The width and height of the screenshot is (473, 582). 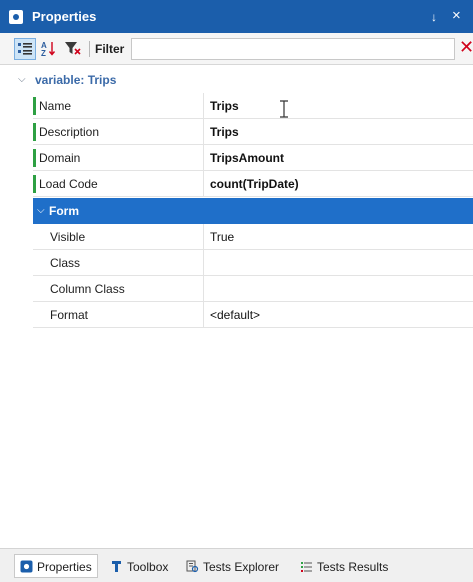 I want to click on tab-tests-explorer: Tests Explorer, so click(x=234, y=566).